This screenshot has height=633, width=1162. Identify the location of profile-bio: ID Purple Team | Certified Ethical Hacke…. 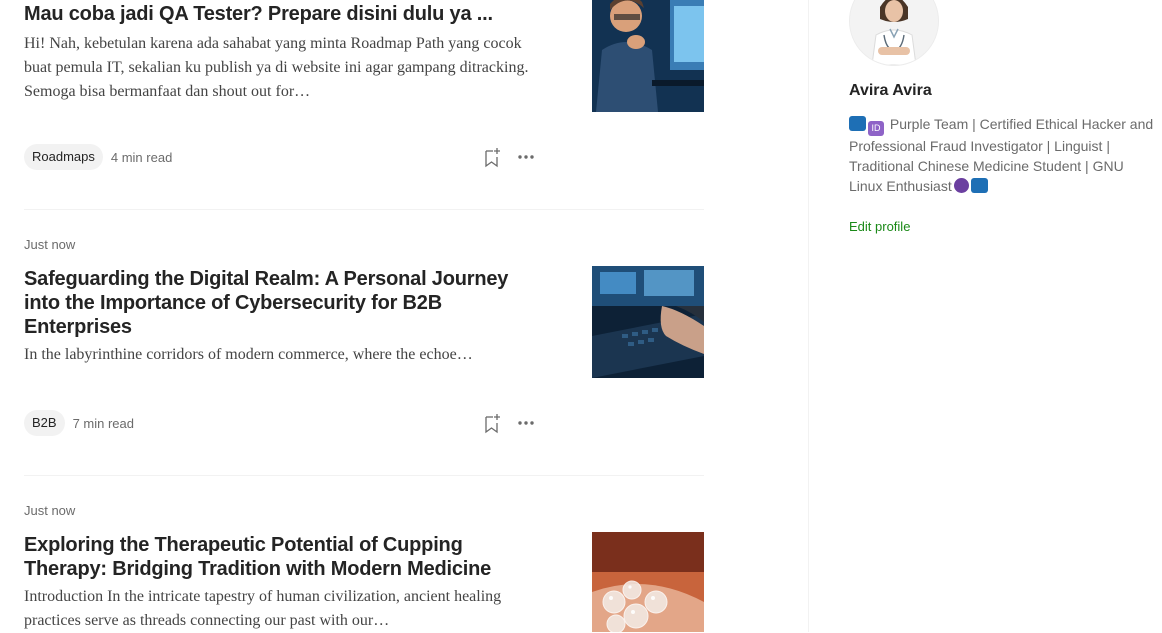
(1002, 155).